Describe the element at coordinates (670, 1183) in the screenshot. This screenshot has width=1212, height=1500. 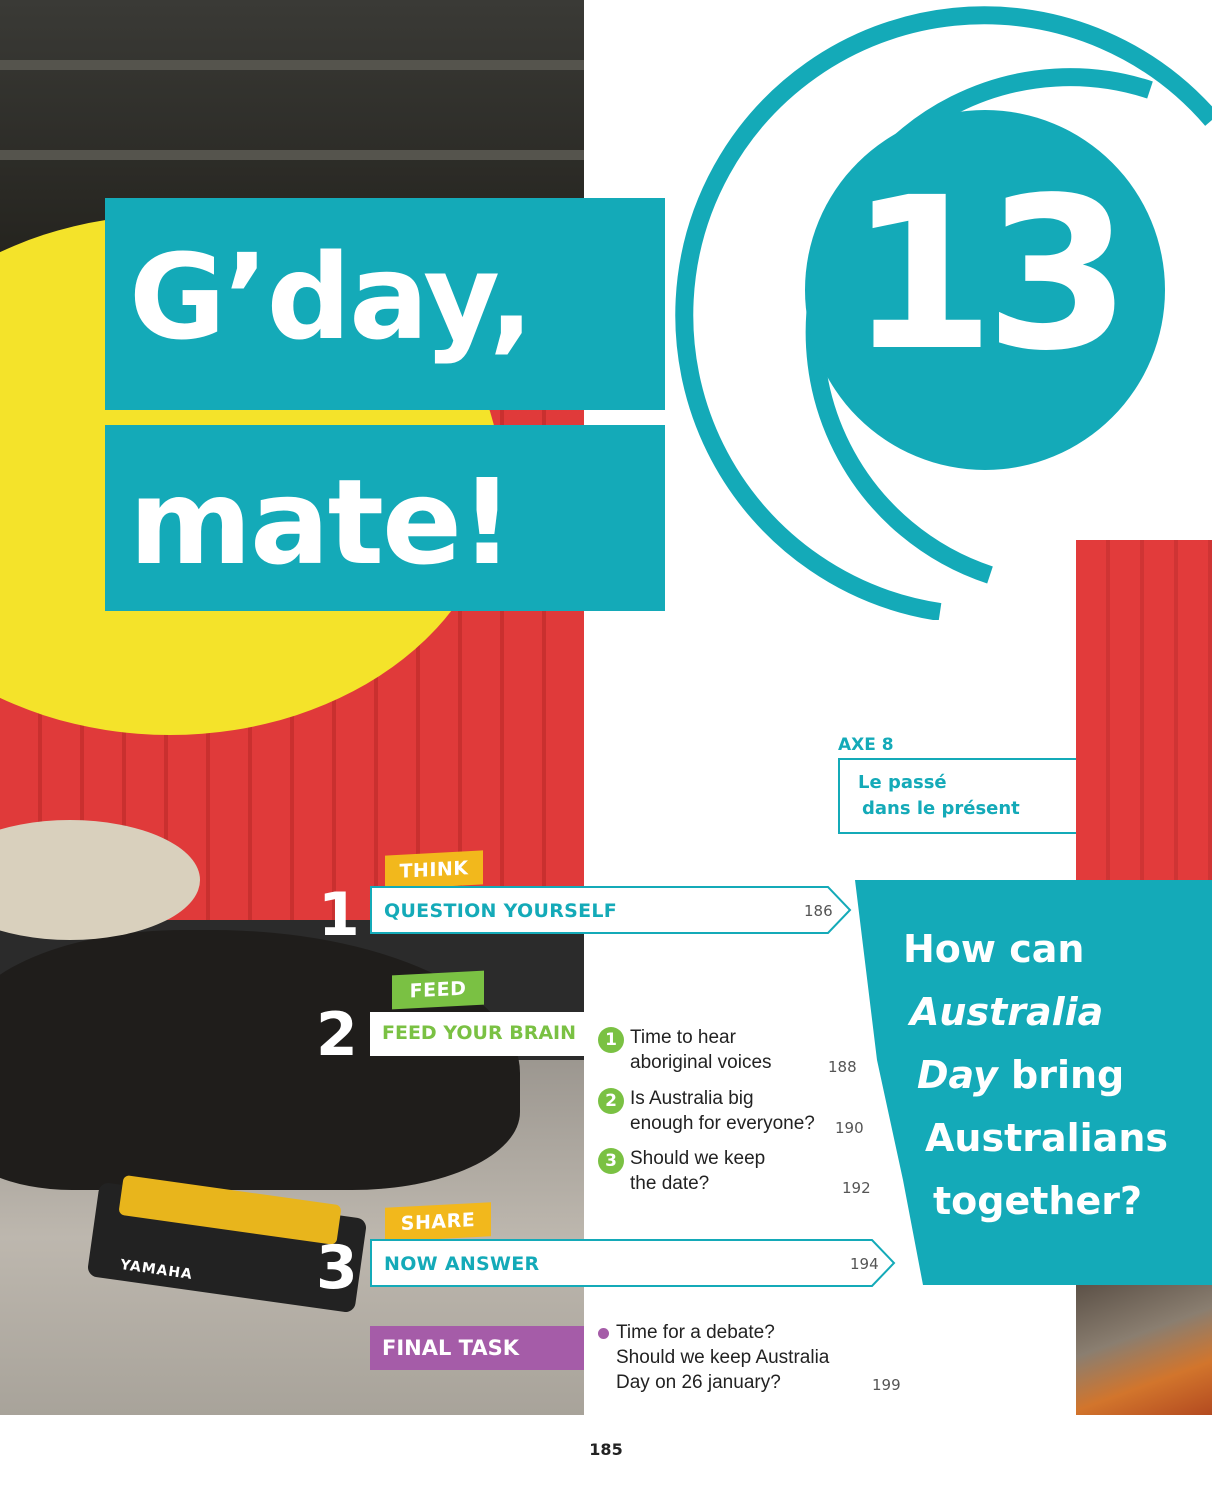
I see `feed-item-title-line-2: the date?` at that location.